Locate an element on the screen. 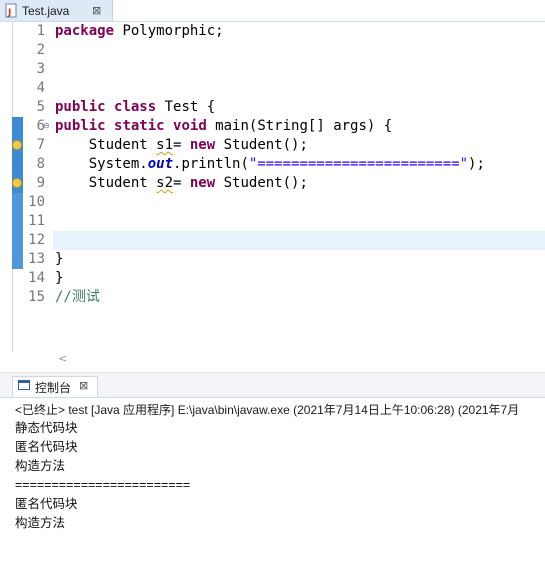  code-text: ); is located at coordinates (476, 164).